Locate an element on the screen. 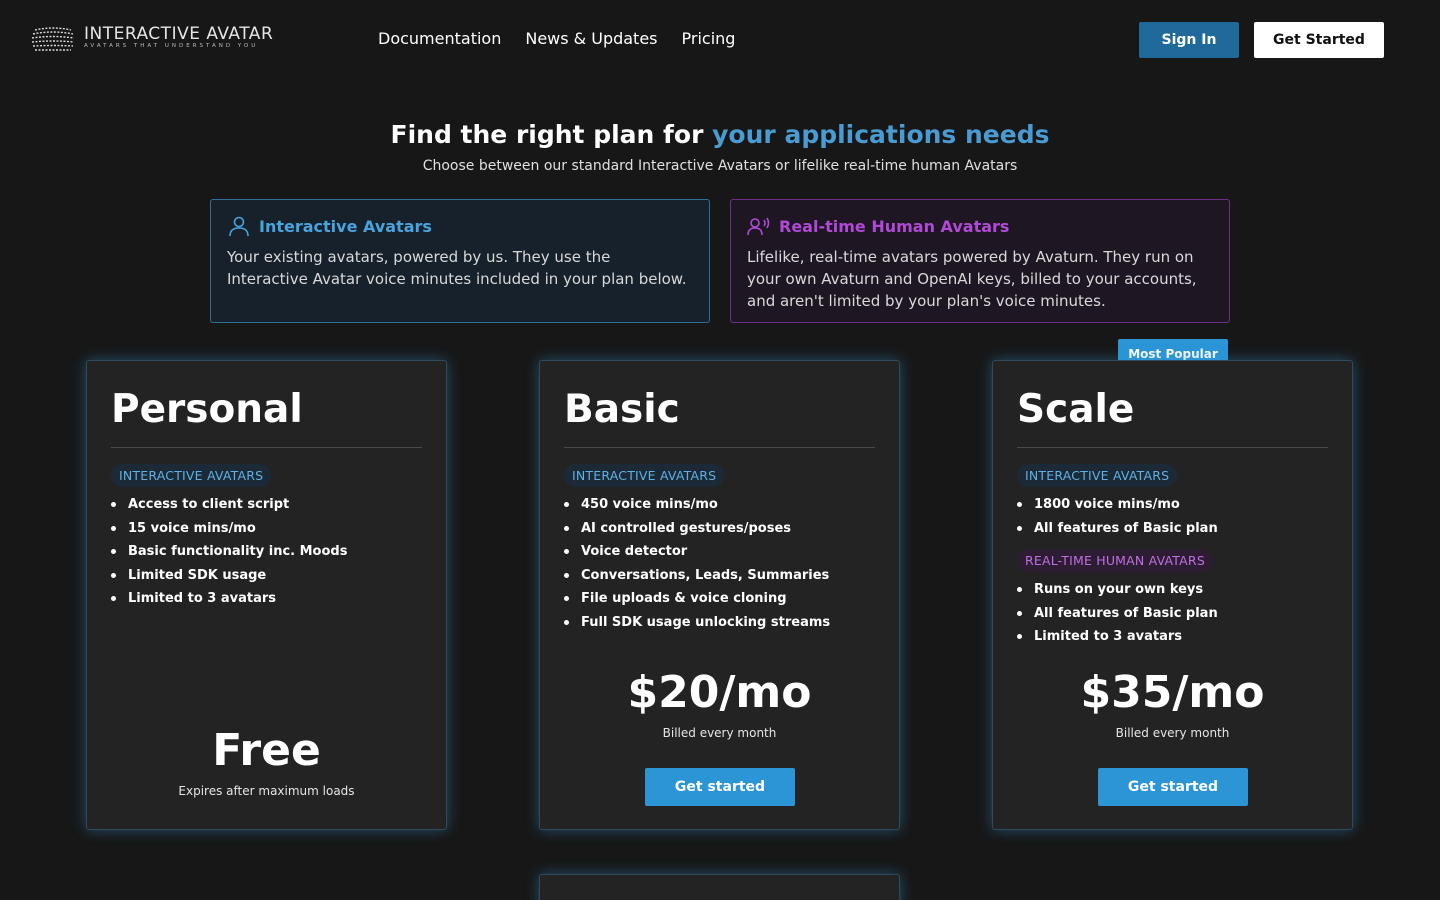  page-title-accent: your applications needs is located at coordinates (881, 134).